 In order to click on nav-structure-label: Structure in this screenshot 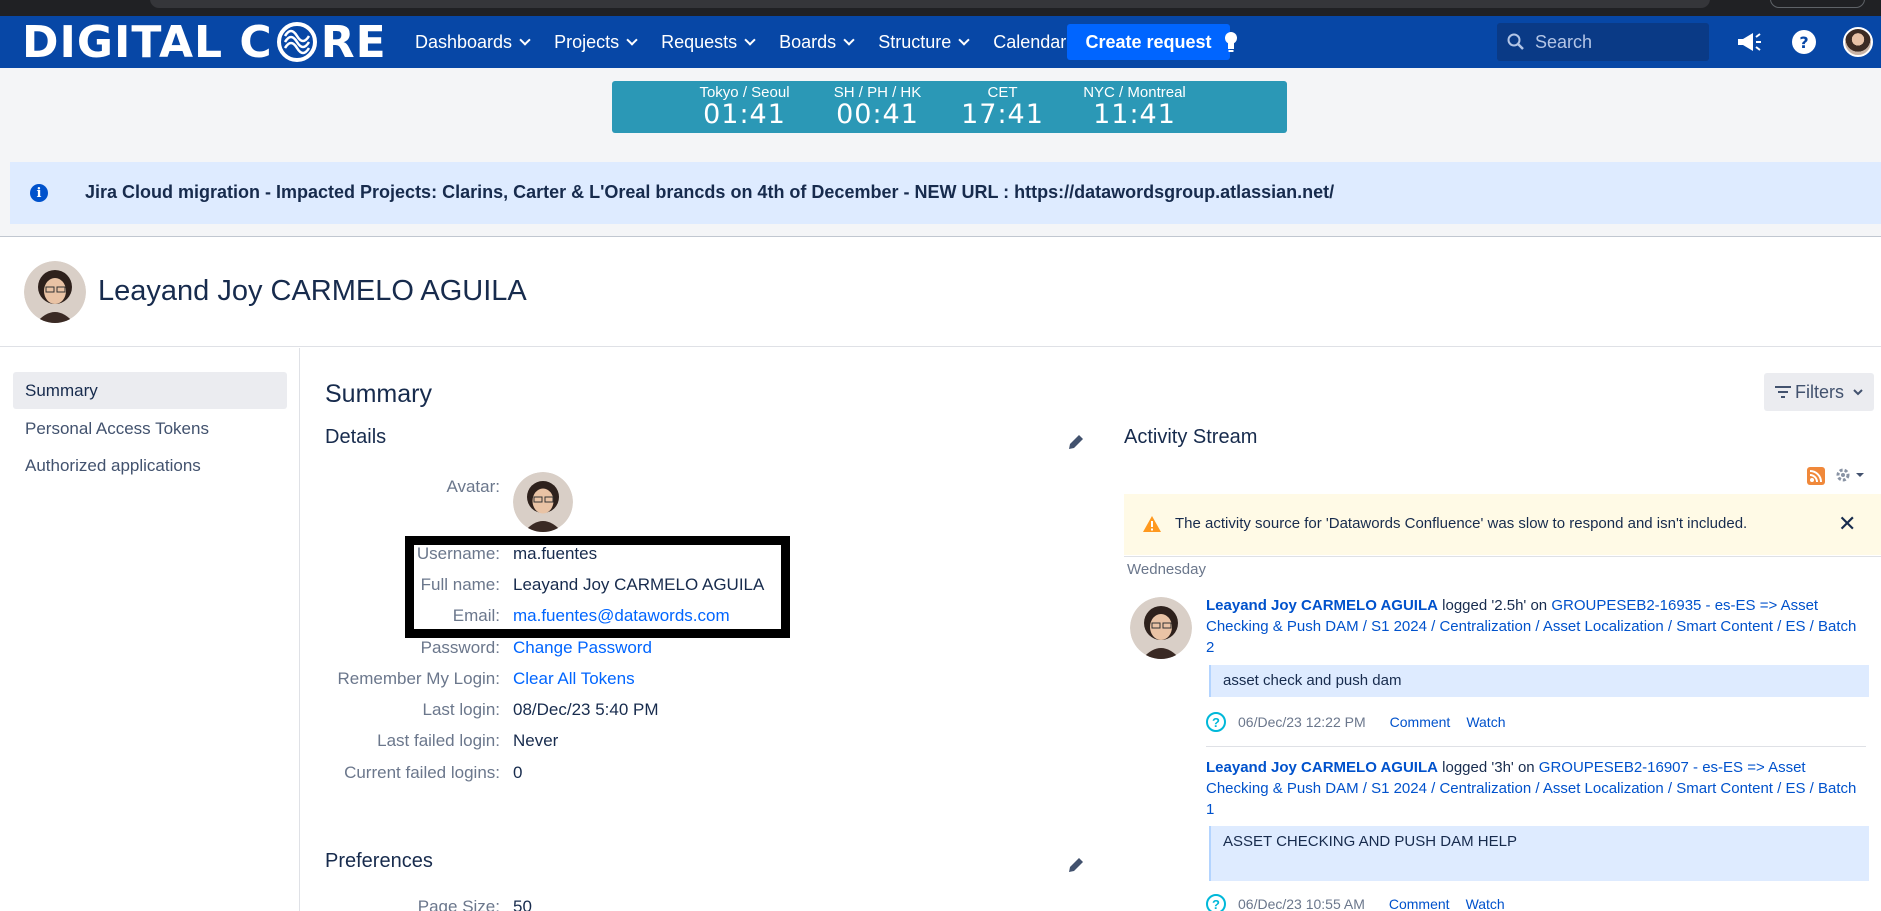, I will do `click(915, 41)`.